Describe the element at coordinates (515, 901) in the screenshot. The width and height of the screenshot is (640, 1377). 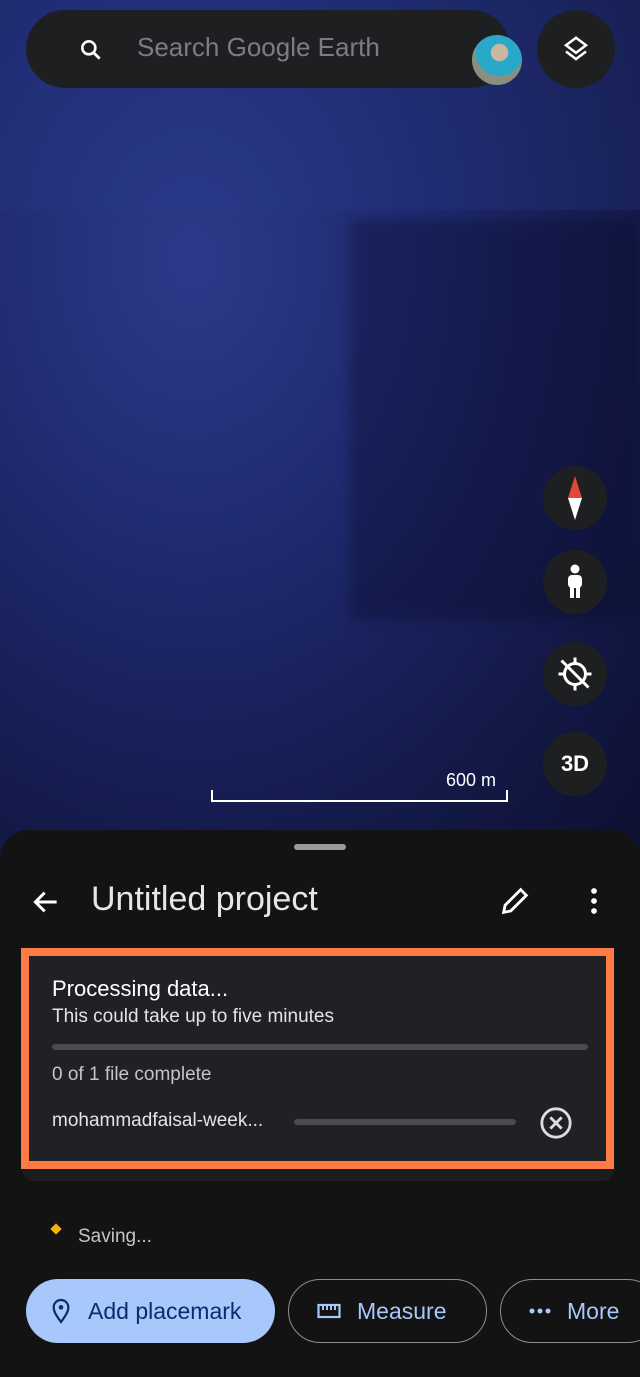
I see `edit-icon` at that location.